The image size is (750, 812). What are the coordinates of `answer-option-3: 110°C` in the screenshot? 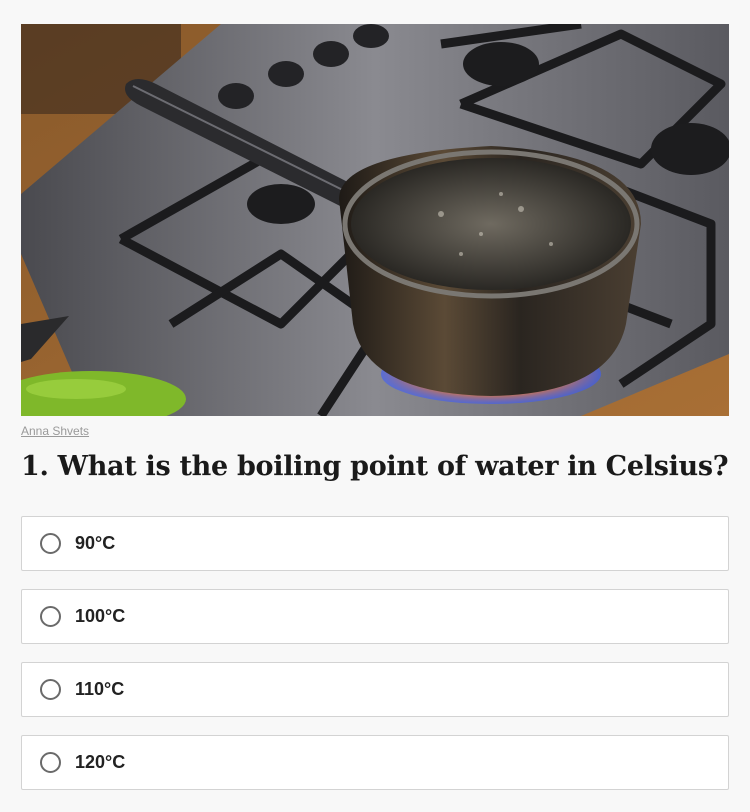 It's located at (375, 689).